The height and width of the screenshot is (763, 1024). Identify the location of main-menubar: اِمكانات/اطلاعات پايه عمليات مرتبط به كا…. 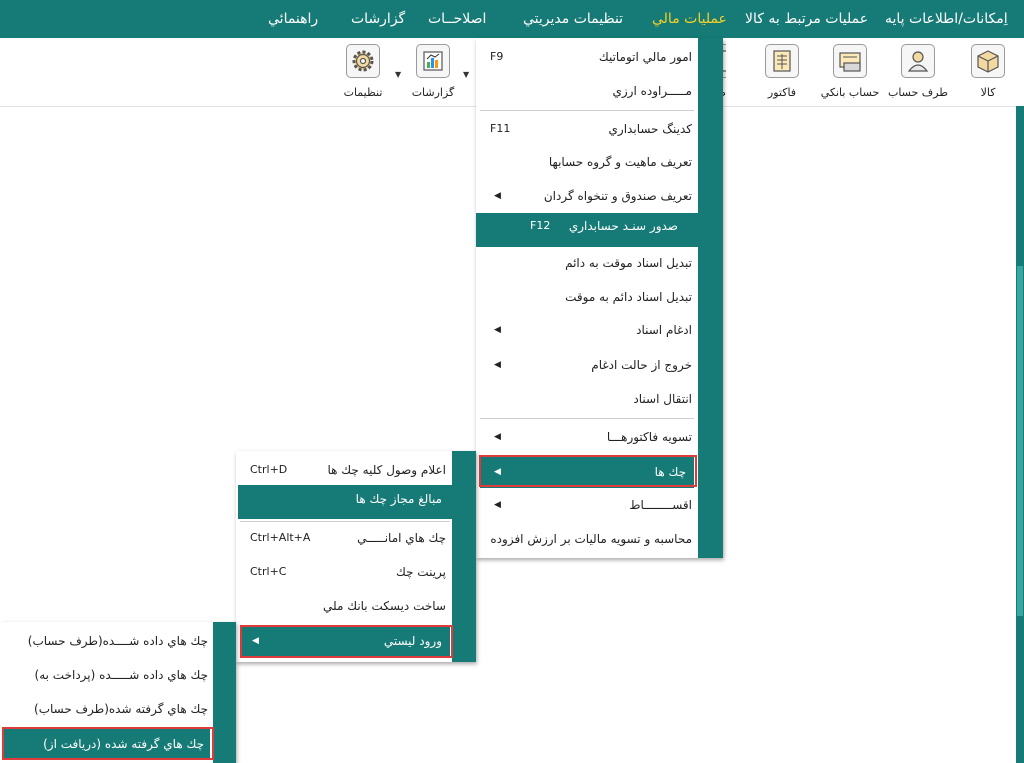
(512, 19).